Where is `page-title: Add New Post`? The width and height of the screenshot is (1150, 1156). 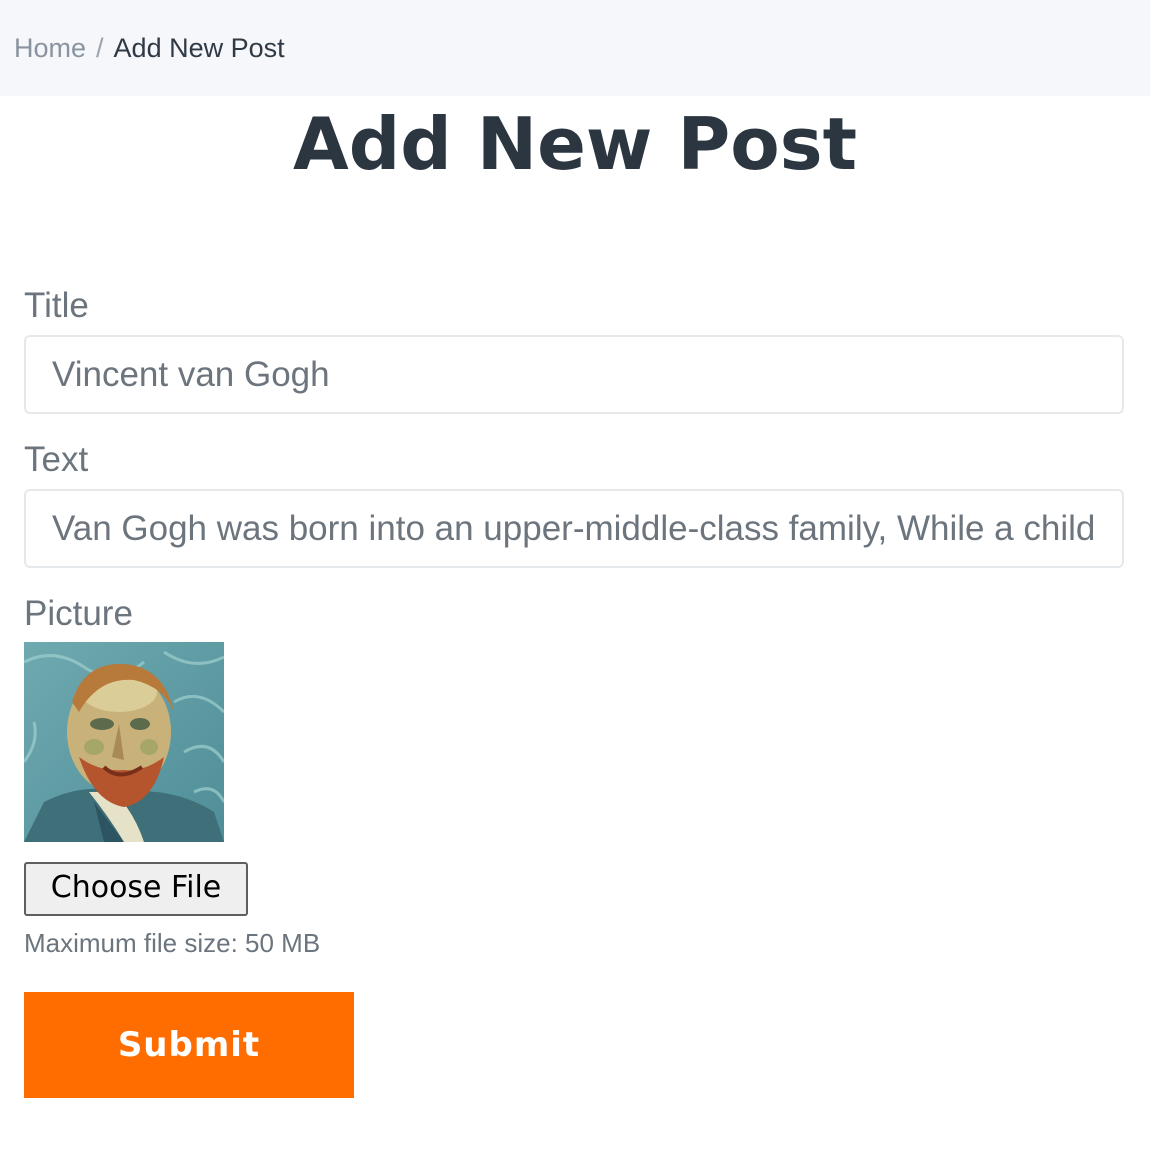
page-title: Add New Post is located at coordinates (575, 144).